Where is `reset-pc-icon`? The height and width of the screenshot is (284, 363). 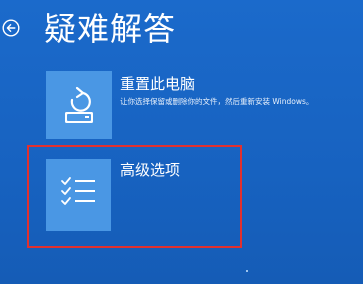 reset-pc-icon is located at coordinates (79, 104).